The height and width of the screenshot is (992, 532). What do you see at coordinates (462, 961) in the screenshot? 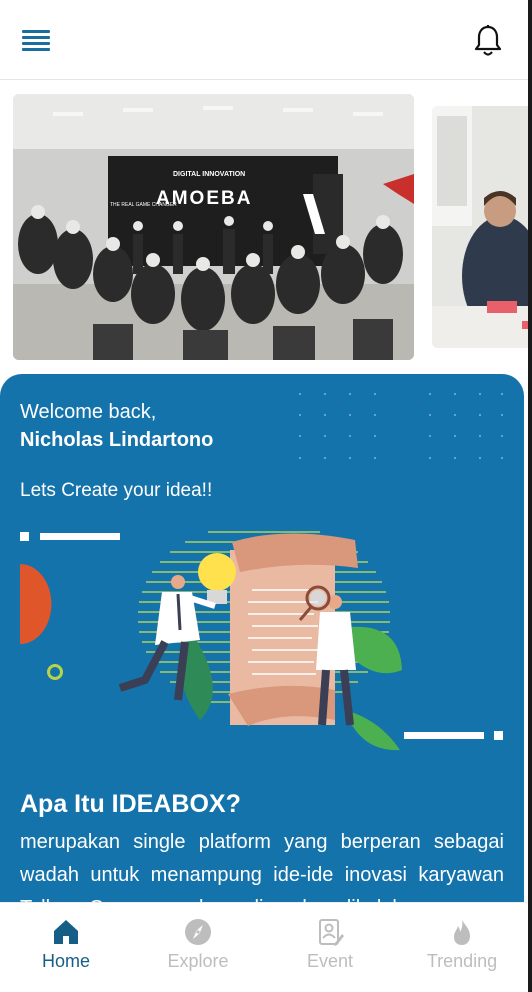
I see `nav-trending-label: Trending` at bounding box center [462, 961].